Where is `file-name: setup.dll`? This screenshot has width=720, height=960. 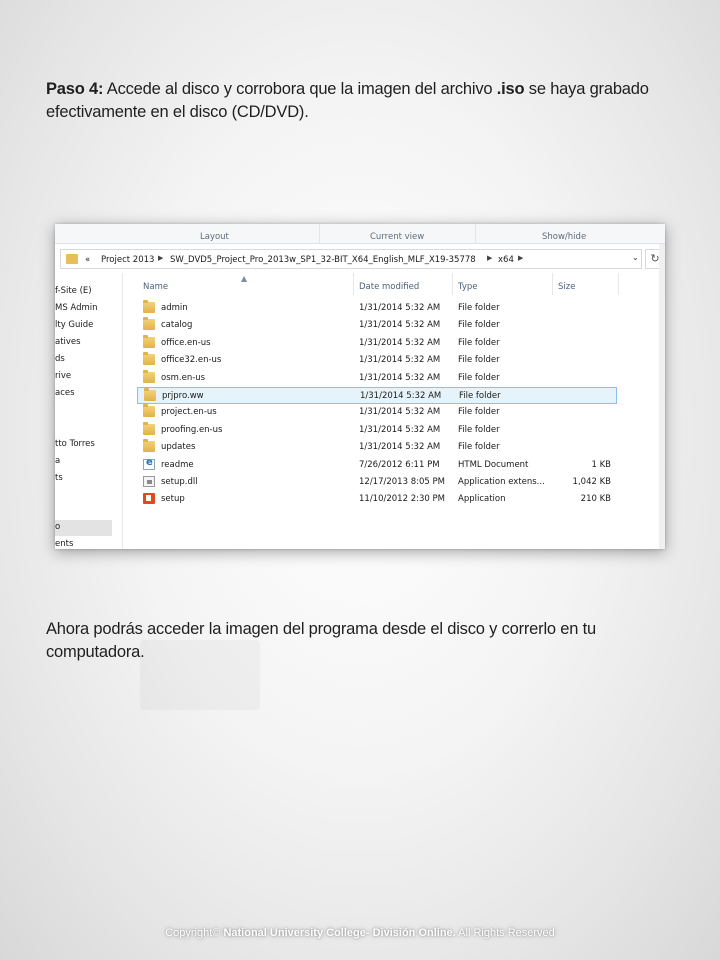 file-name: setup.dll is located at coordinates (179, 482).